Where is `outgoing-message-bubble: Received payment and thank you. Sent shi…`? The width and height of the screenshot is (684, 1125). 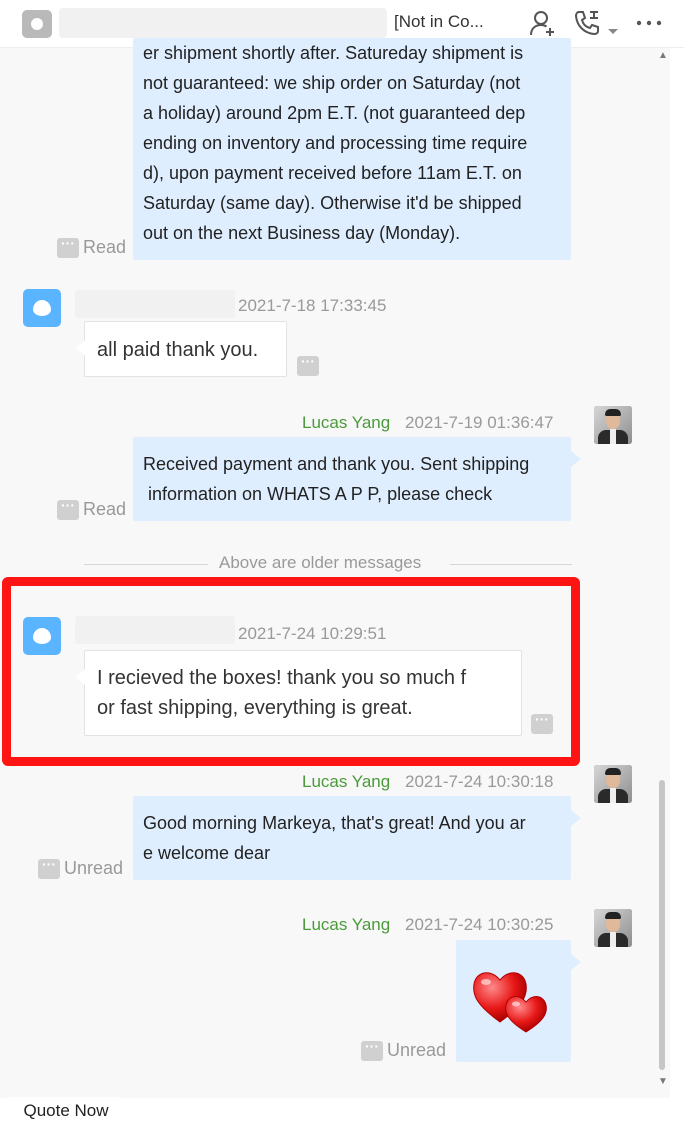 outgoing-message-bubble: Received payment and thank you. Sent shi… is located at coordinates (357, 479).